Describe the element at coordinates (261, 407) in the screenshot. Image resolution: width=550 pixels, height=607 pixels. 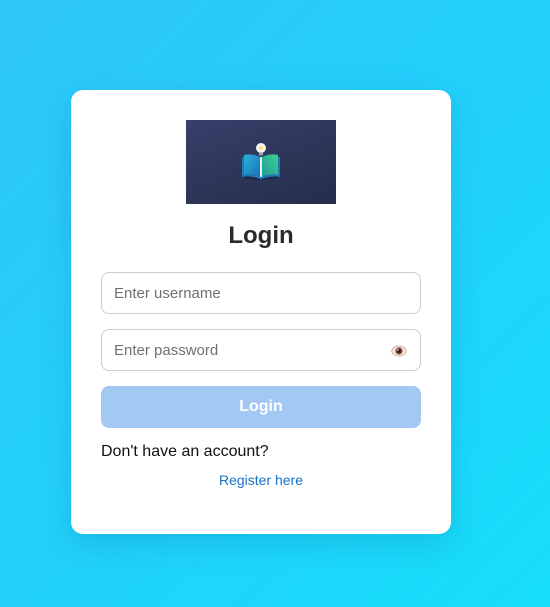
I see `login-button: Login` at that location.